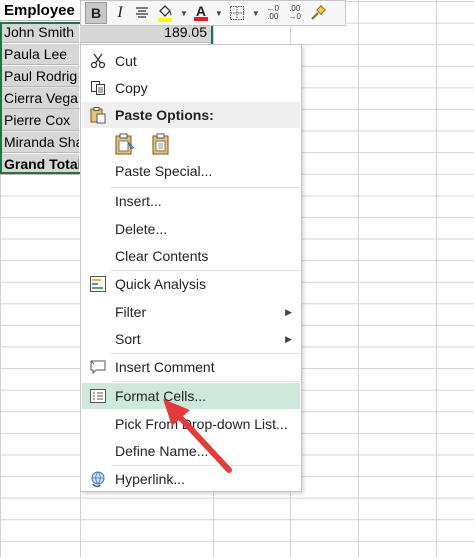  What do you see at coordinates (162, 256) in the screenshot?
I see `menu-item-label: Clear Contents` at bounding box center [162, 256].